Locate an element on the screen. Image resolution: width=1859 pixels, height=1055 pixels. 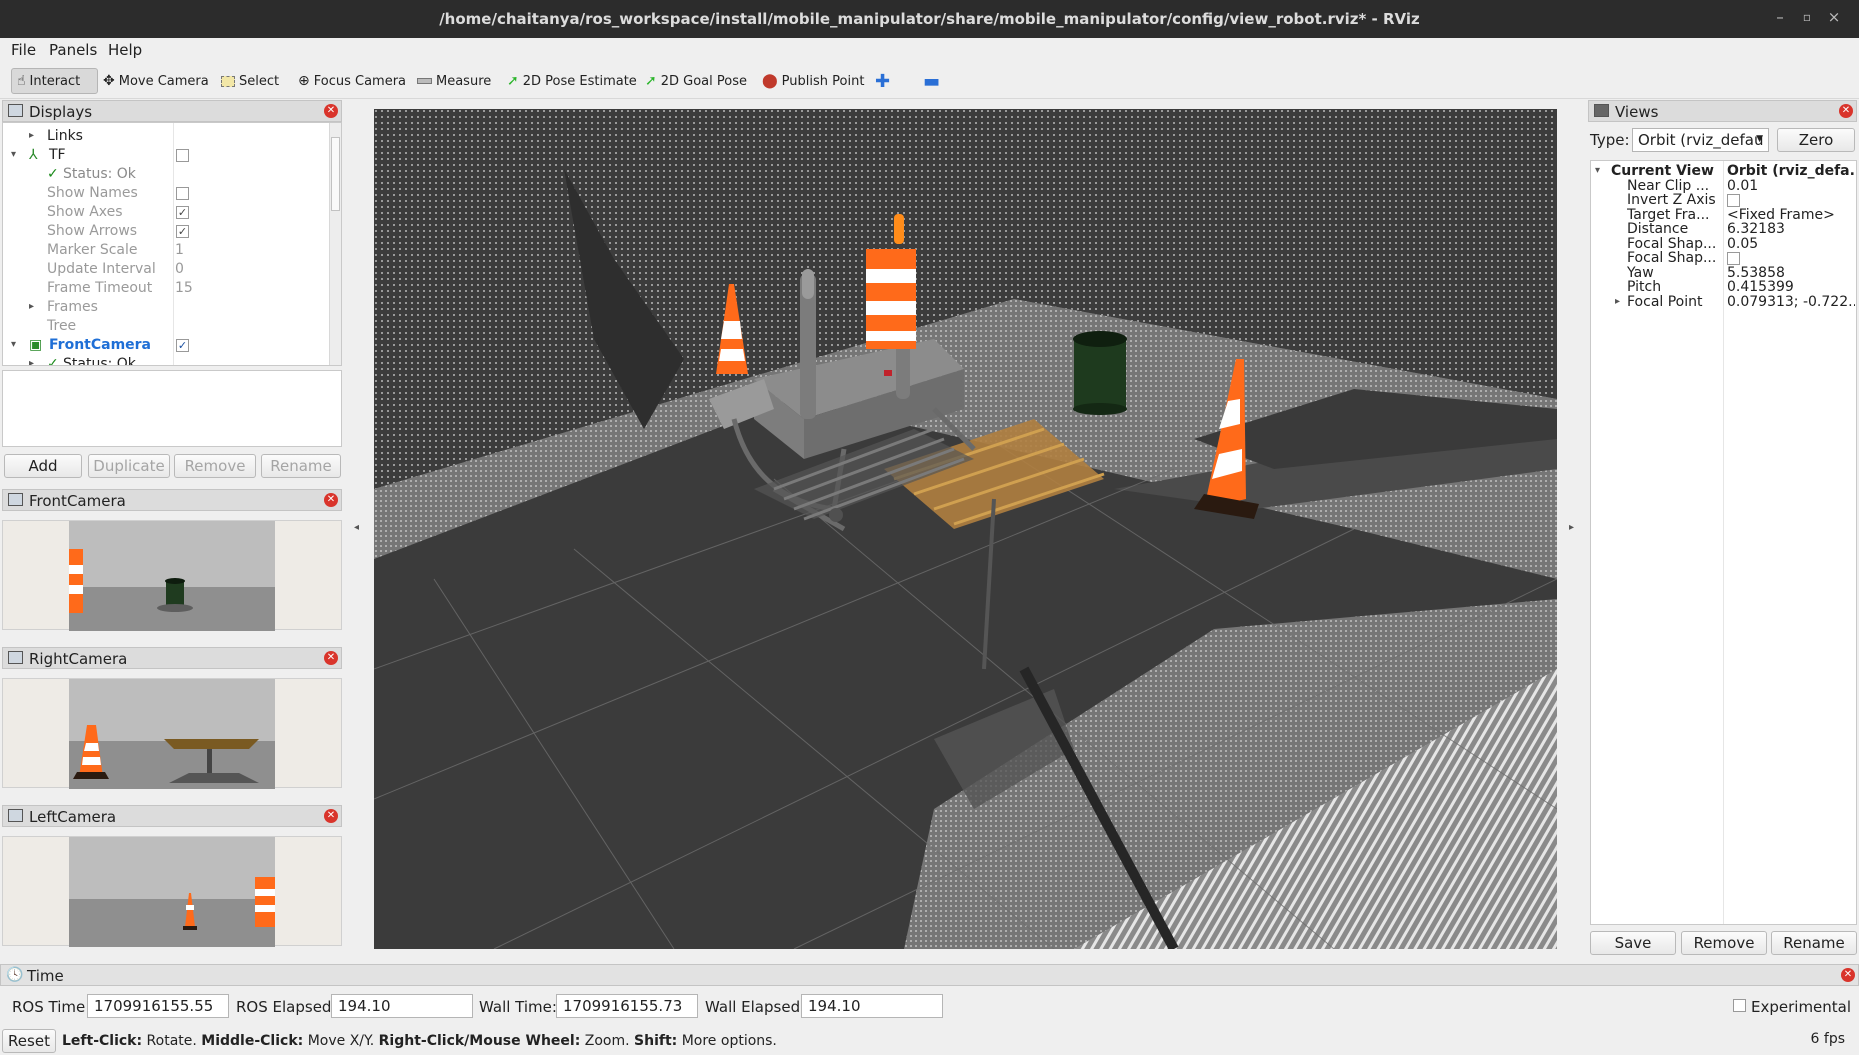
add-tool-plus-icon: ✚ is located at coordinates (882, 81).